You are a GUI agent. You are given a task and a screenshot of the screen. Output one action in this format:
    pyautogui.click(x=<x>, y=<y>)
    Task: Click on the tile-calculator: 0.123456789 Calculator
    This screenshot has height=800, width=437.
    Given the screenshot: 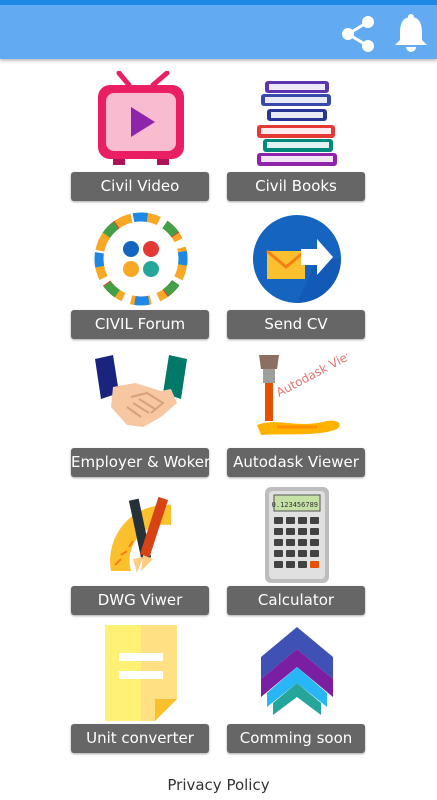 What is the action you would take?
    pyautogui.click(x=297, y=551)
    